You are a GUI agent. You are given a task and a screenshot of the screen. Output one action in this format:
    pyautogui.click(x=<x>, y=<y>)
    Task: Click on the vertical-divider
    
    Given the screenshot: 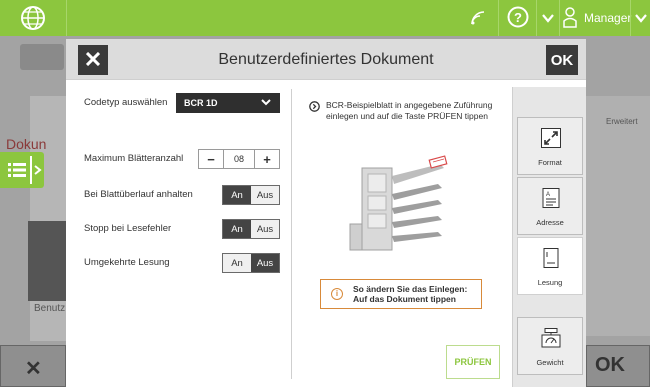 What is the action you would take?
    pyautogui.click(x=291, y=234)
    